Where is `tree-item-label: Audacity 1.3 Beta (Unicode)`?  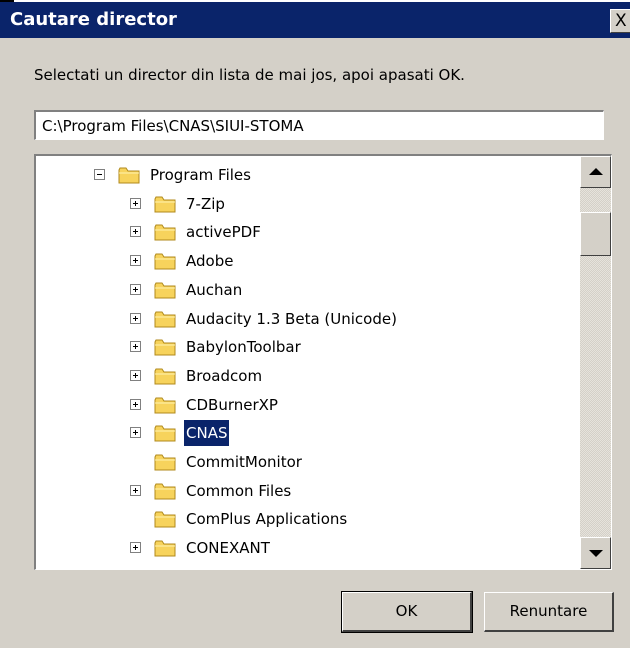
tree-item-label: Audacity 1.3 Beta (Unicode) is located at coordinates (291, 318).